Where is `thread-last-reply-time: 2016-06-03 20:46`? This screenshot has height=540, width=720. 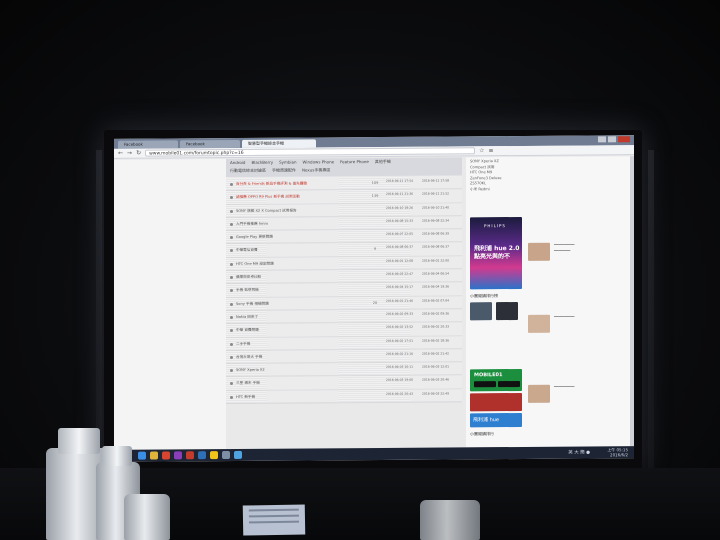 thread-last-reply-time: 2016-06-03 20:46 is located at coordinates (436, 380).